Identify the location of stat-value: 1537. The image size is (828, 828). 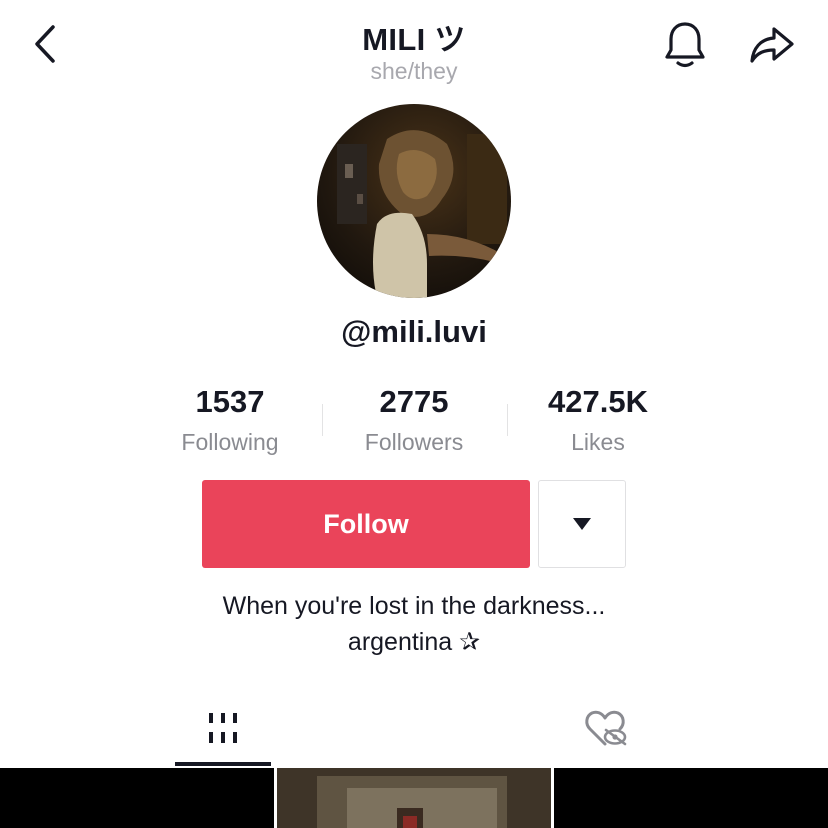
(230, 401).